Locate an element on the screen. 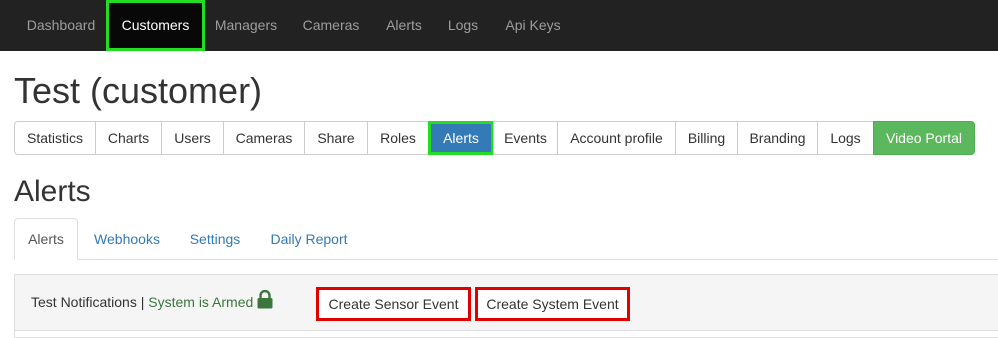 The image size is (998, 338). page-title: Test (customer) is located at coordinates (138, 90).